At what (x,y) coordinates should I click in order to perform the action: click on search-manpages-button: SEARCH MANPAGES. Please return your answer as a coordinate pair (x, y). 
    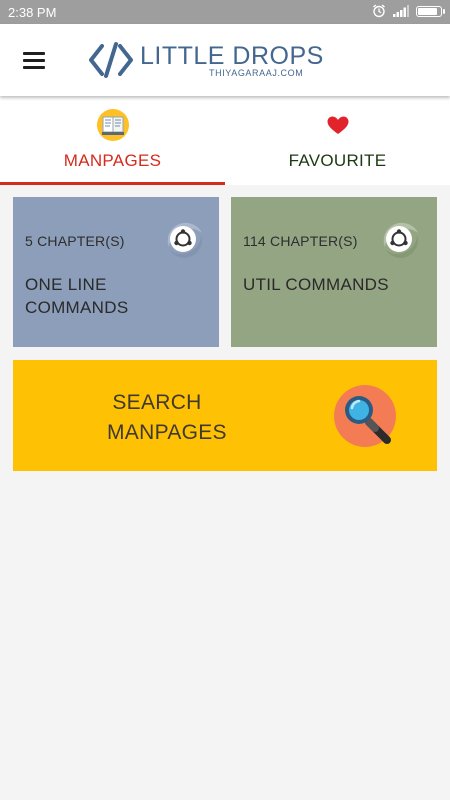
    Looking at the image, I should click on (225, 415).